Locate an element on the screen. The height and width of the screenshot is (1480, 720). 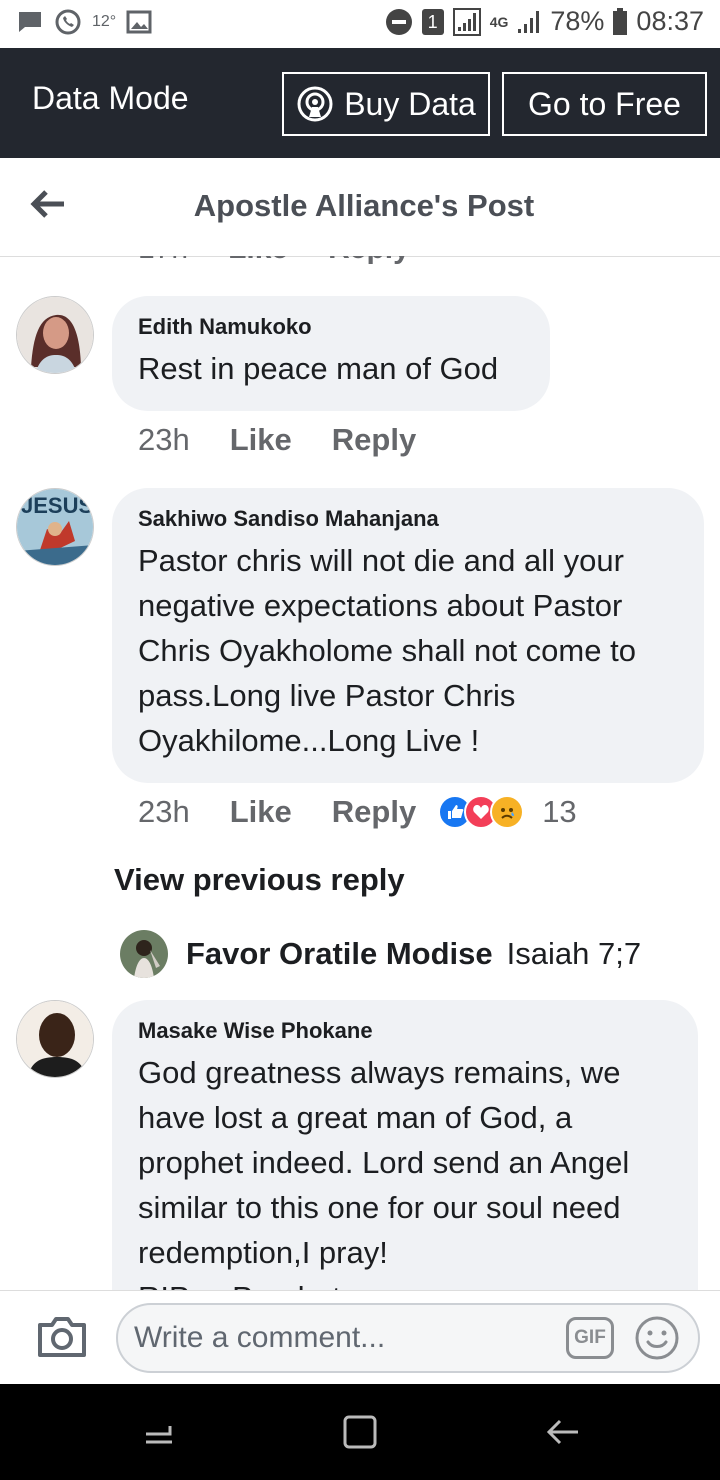
view-previous-reply-link: View previous reply is located at coordinates (259, 880).